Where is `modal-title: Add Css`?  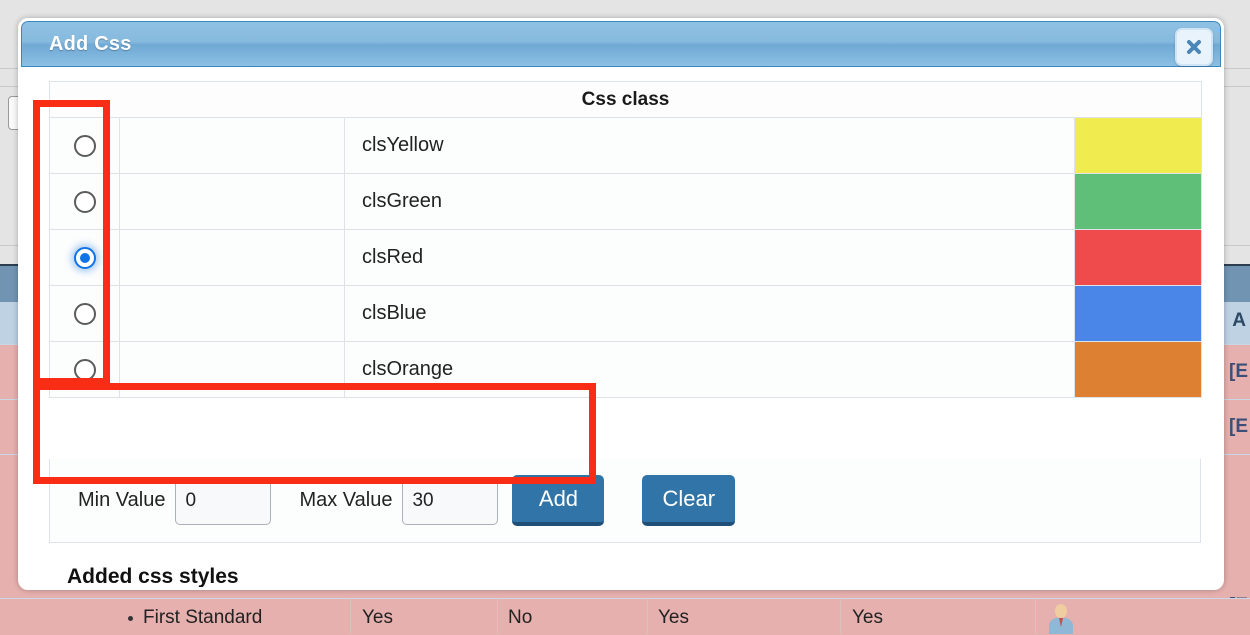 modal-title: Add Css is located at coordinates (90, 44).